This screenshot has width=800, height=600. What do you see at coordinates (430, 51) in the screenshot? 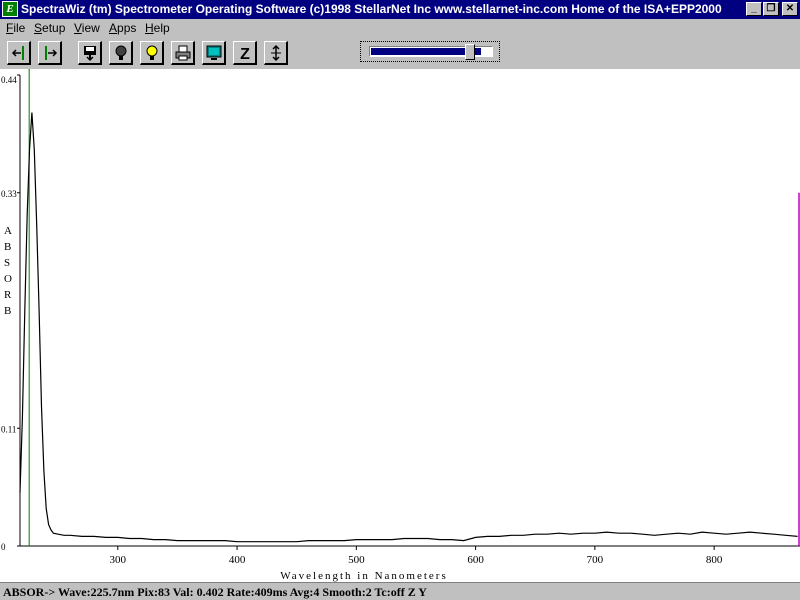
I see `integration-slider` at bounding box center [430, 51].